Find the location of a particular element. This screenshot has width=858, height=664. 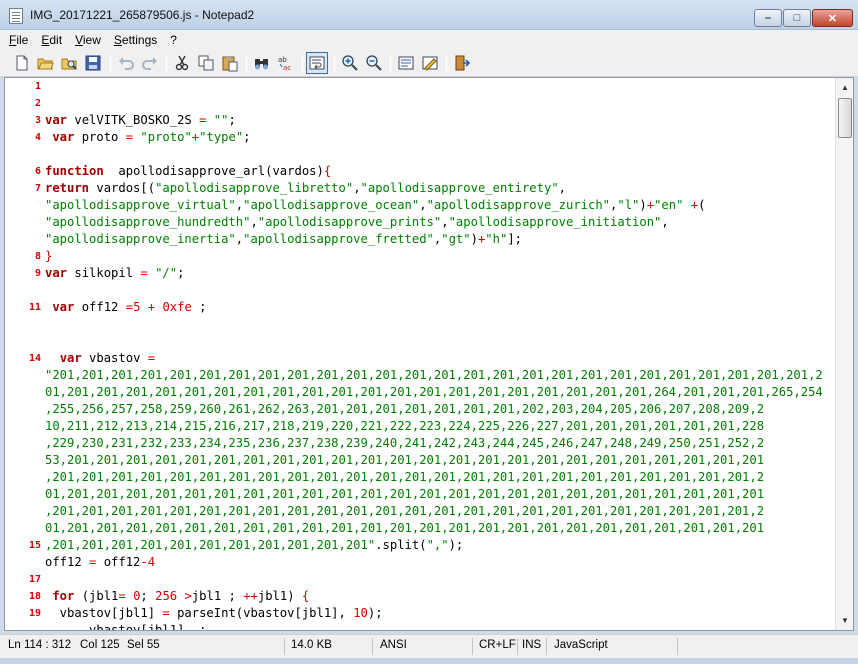

status-encoding: ANSI is located at coordinates (393, 645).